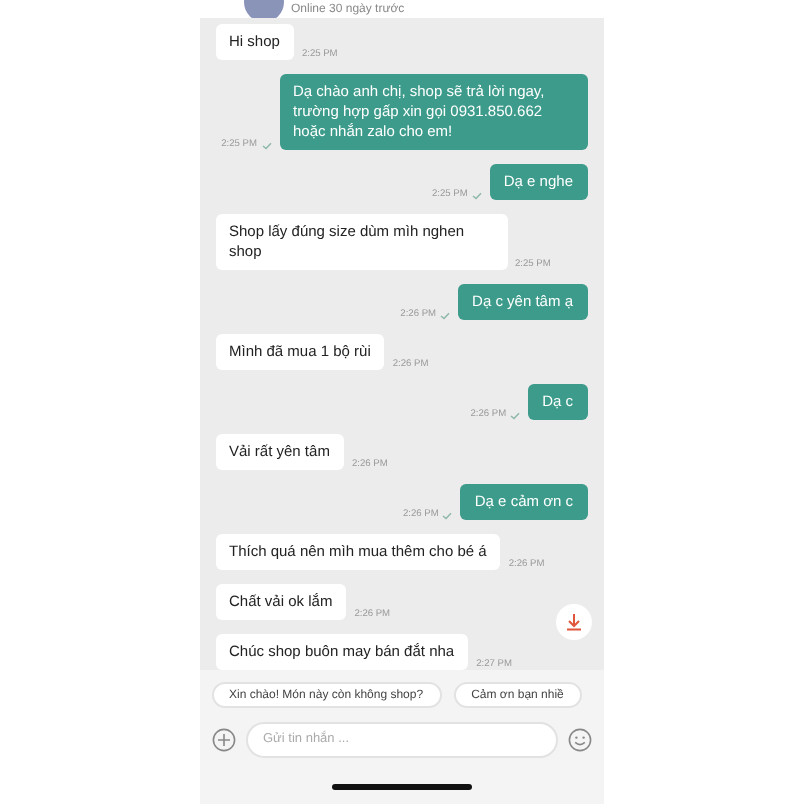 The image size is (804, 804). I want to click on download-icon, so click(573, 622).